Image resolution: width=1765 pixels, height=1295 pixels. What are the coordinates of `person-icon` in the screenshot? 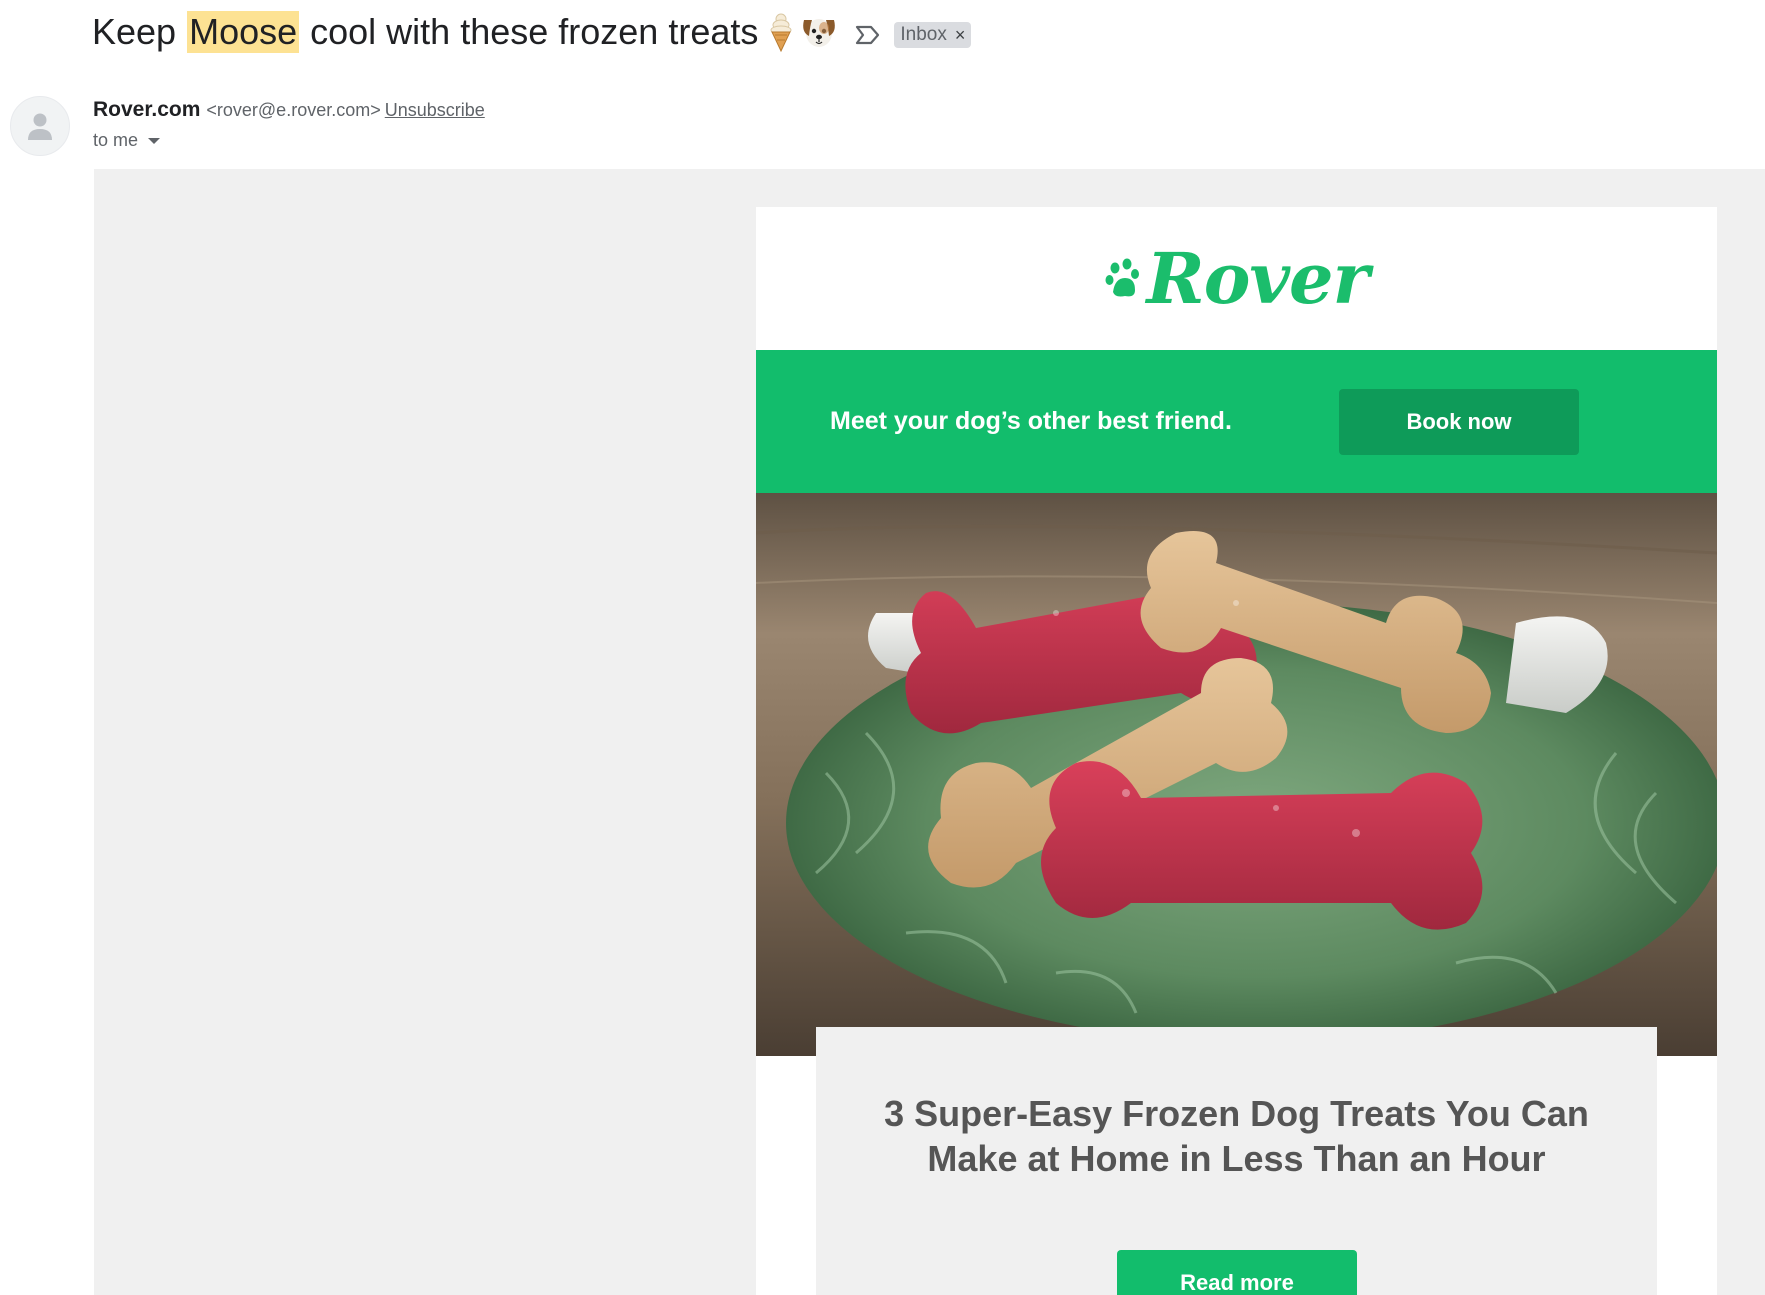 It's located at (40, 126).